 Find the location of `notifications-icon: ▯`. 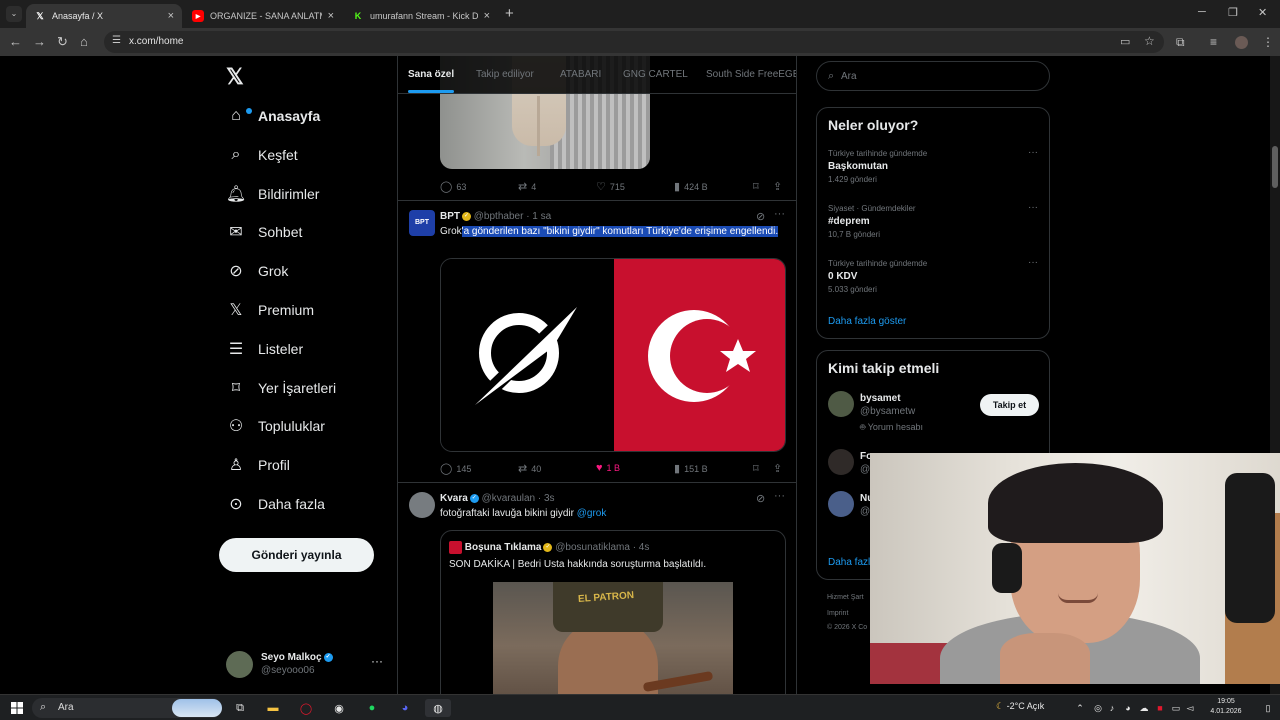

notifications-icon: ▯ is located at coordinates (1268, 708).